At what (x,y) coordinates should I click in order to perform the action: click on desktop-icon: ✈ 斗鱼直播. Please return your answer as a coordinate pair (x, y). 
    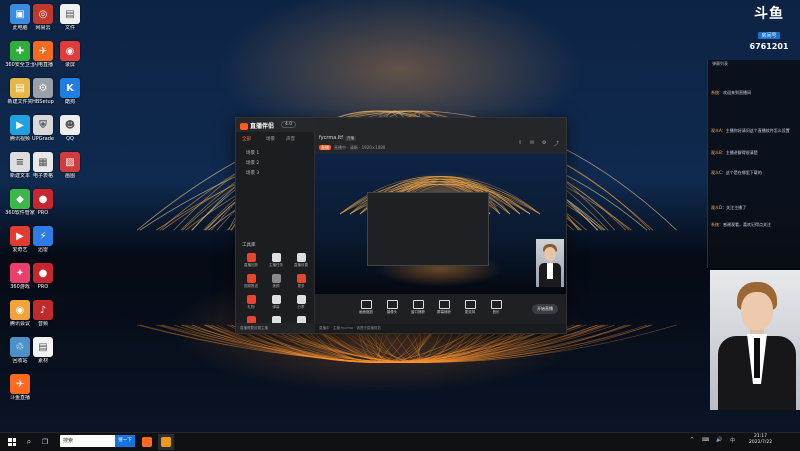
    Looking at the image, I should click on (20, 387).